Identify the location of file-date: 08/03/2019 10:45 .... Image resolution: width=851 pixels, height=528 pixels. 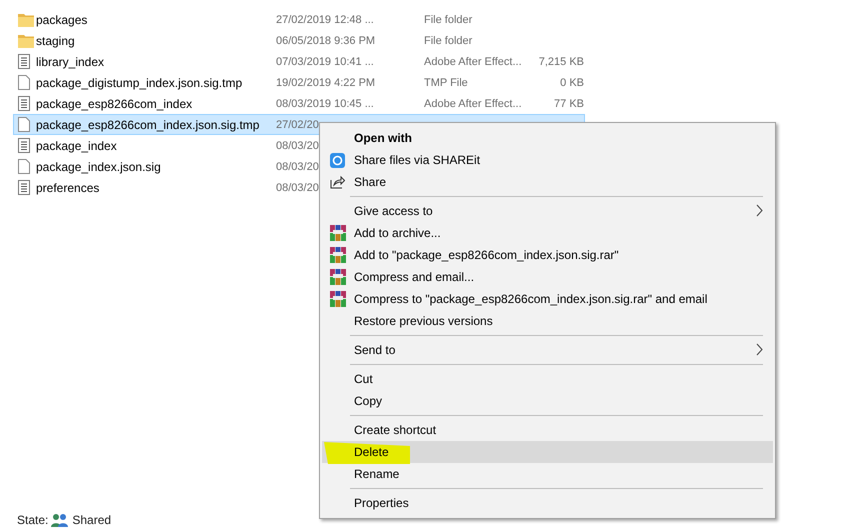
(325, 104).